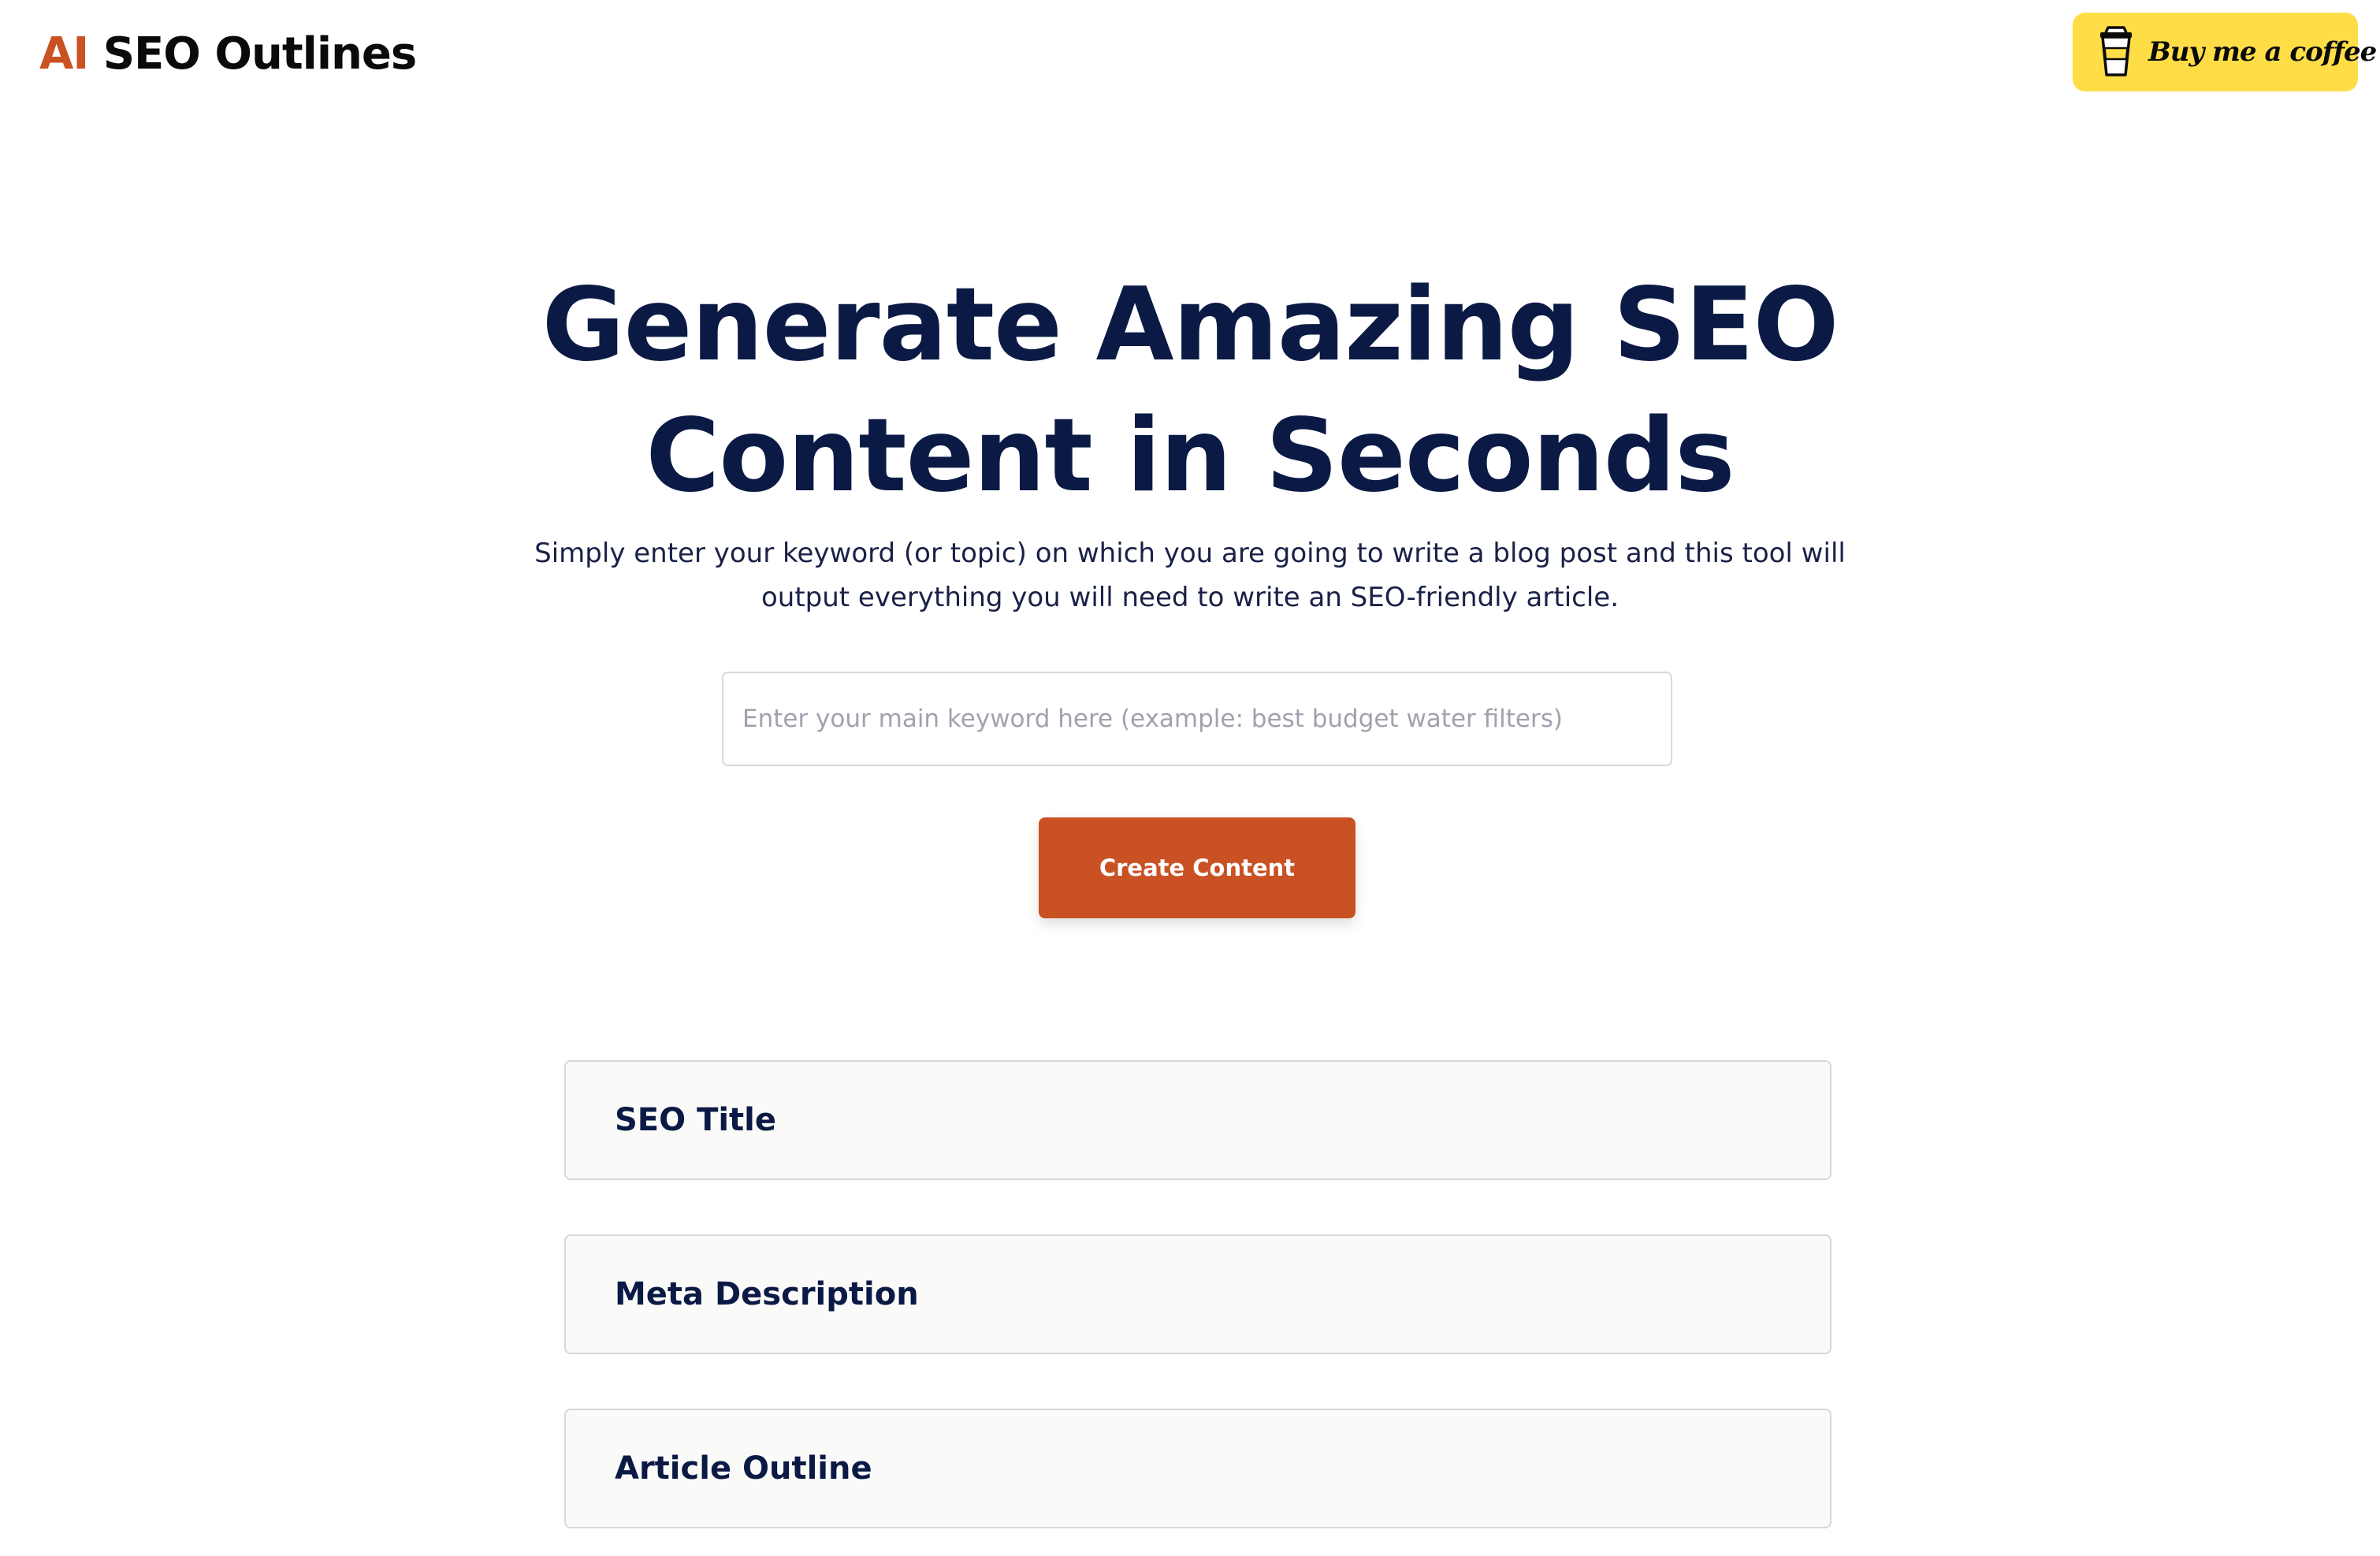  What do you see at coordinates (1190, 456) in the screenshot?
I see `page-title-line-2: Content in Seconds` at bounding box center [1190, 456].